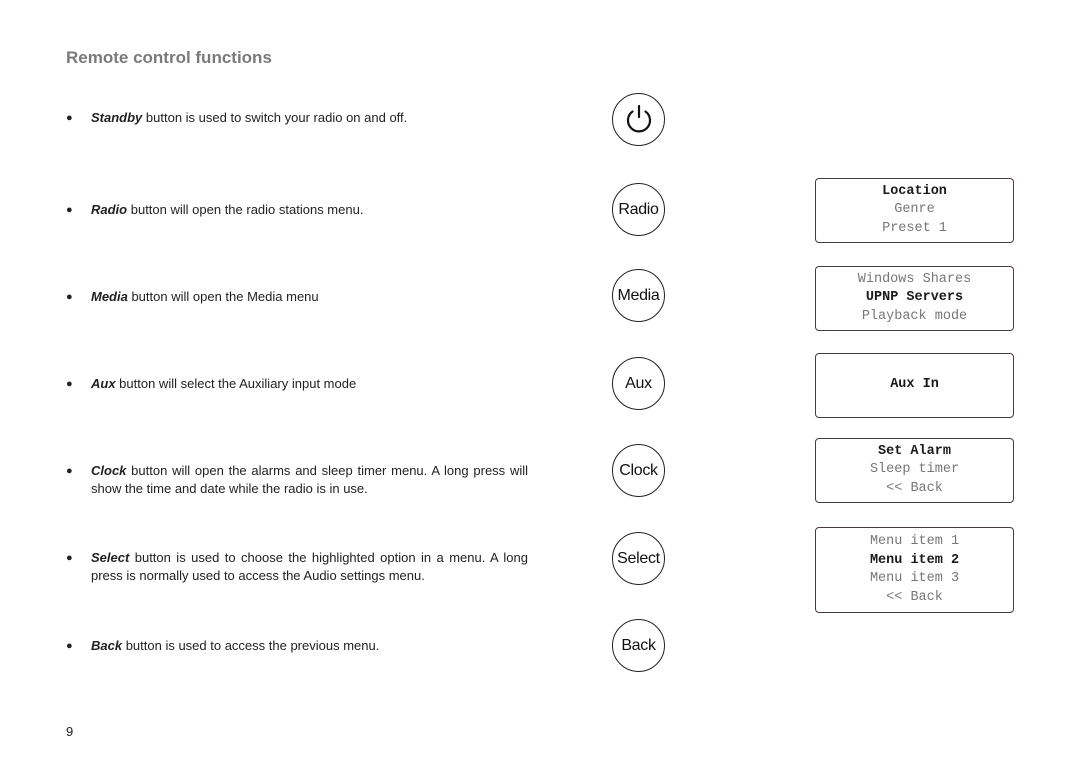 The height and width of the screenshot is (761, 1080). What do you see at coordinates (109, 209) in the screenshot?
I see `keyword: Radio` at bounding box center [109, 209].